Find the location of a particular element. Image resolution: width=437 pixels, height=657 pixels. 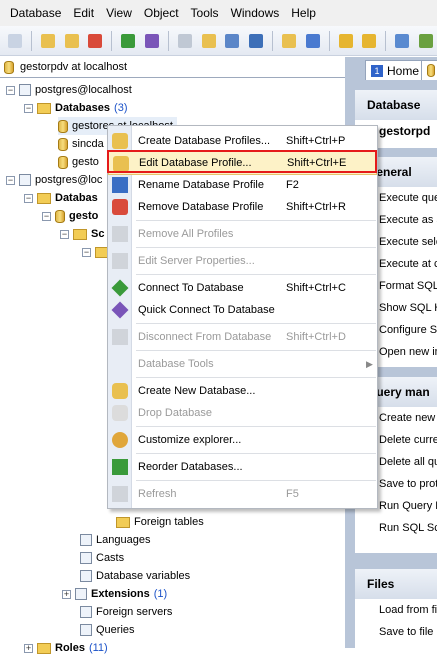

chart-icon is located at coordinates (313, 41).